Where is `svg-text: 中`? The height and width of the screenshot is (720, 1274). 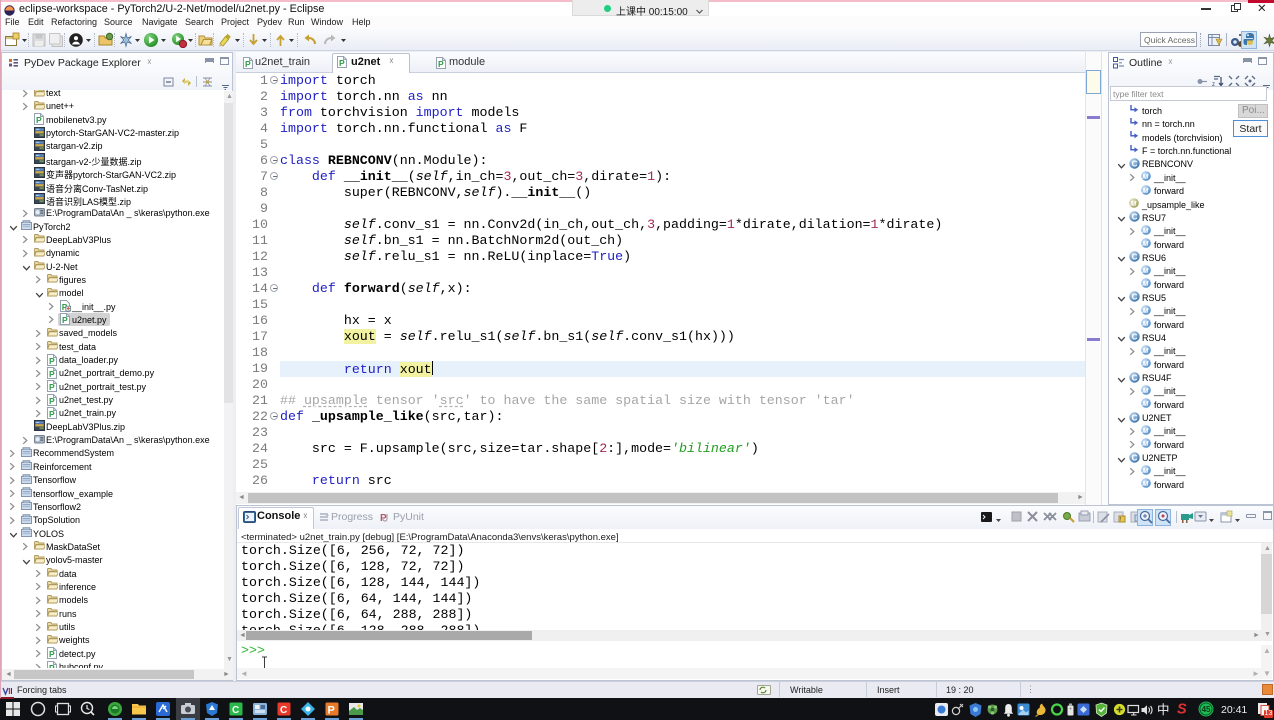 svg-text: 中 is located at coordinates (1163, 709).